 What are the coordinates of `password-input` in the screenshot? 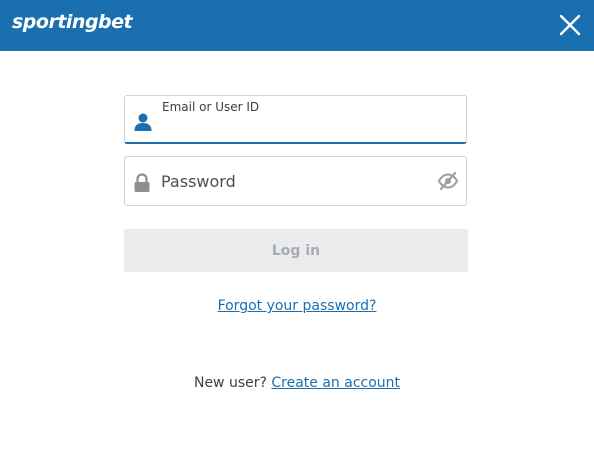 It's located at (293, 181).